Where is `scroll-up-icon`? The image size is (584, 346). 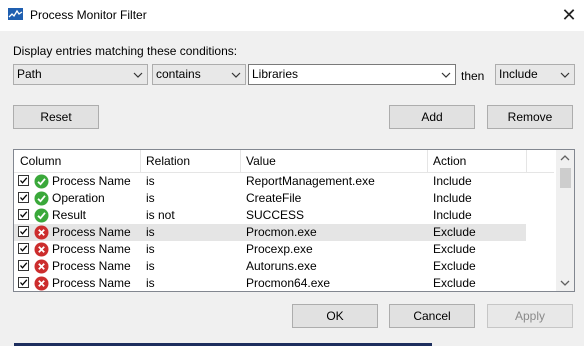 scroll-up-icon is located at coordinates (565, 158).